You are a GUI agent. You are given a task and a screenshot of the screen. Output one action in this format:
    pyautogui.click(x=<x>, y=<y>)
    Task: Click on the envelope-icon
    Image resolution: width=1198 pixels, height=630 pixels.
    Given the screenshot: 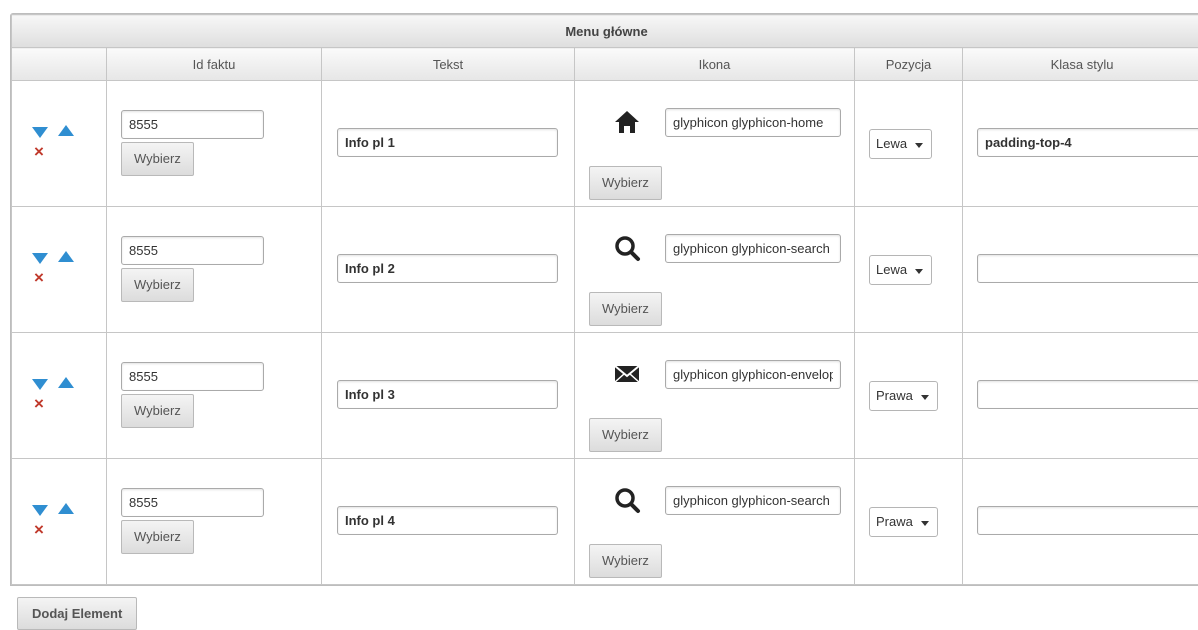 What is the action you would take?
    pyautogui.click(x=627, y=374)
    